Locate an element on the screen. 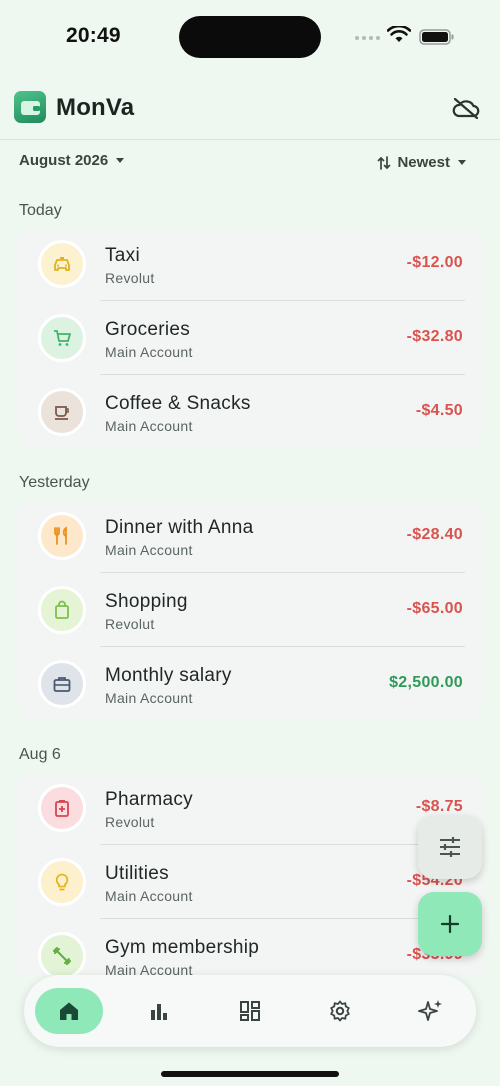 Image resolution: width=500 pixels, height=1086 pixels. transaction-row: Shopping Revolut -$65.00 is located at coordinates (250, 610).